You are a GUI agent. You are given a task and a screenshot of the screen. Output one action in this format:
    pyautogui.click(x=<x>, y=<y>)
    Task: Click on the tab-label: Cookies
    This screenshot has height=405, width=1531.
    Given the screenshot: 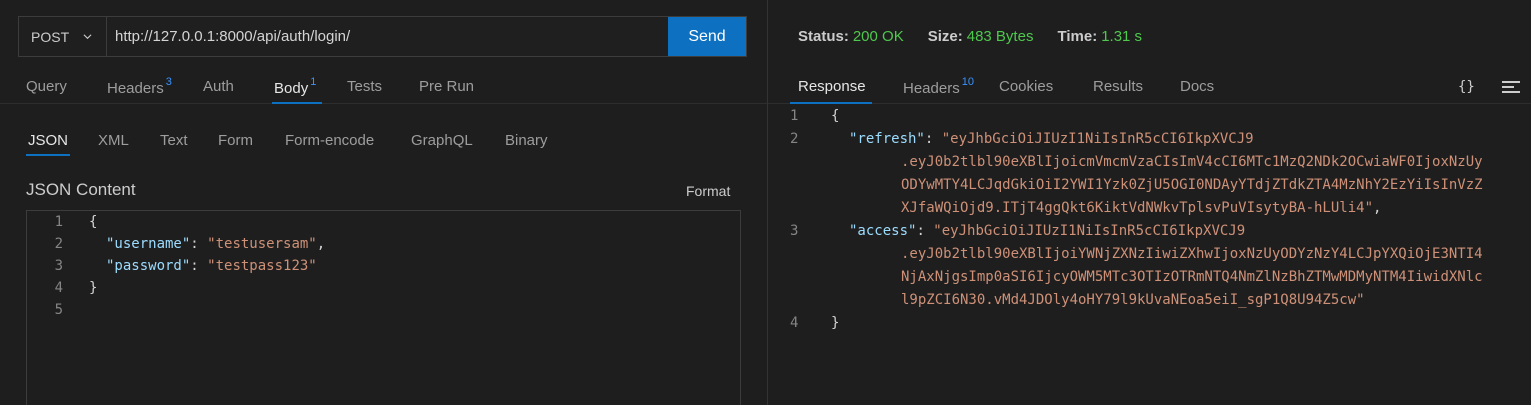 What is the action you would take?
    pyautogui.click(x=1026, y=86)
    